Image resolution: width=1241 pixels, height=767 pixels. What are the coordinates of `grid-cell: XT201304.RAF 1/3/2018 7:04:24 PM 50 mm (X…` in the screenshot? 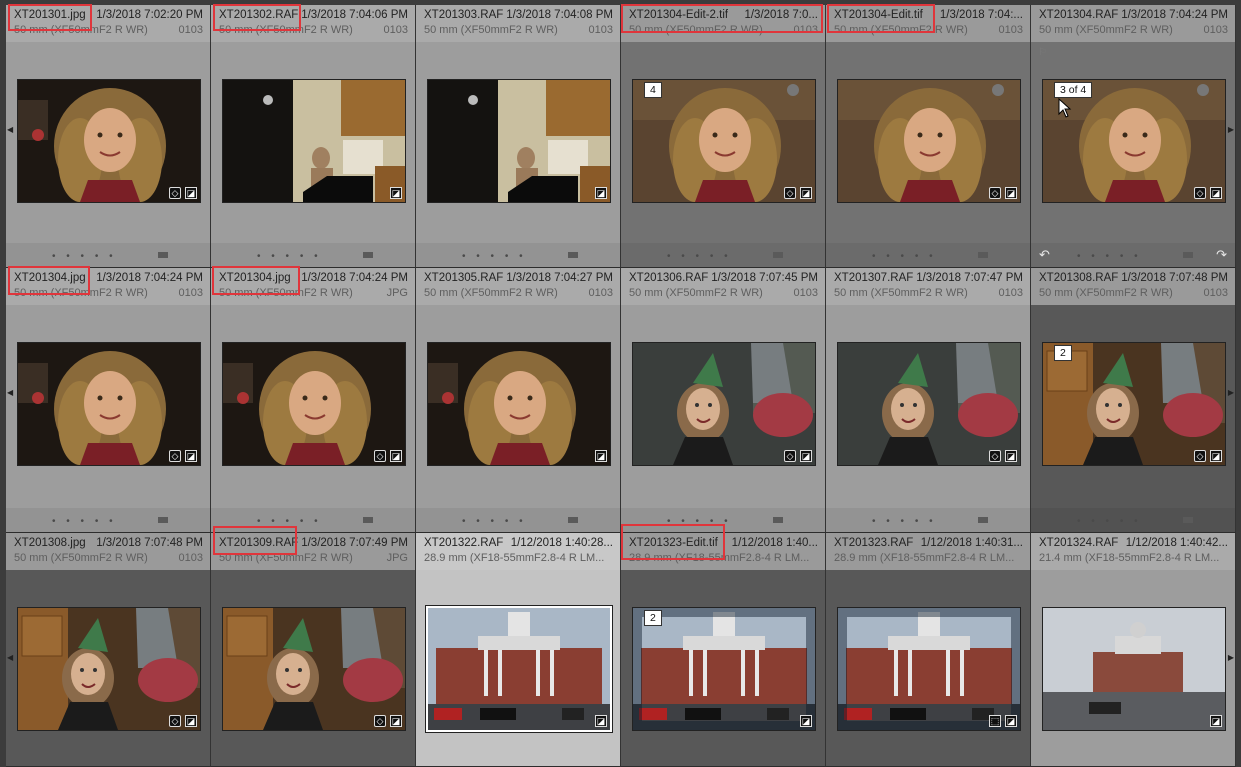 It's located at (1133, 136).